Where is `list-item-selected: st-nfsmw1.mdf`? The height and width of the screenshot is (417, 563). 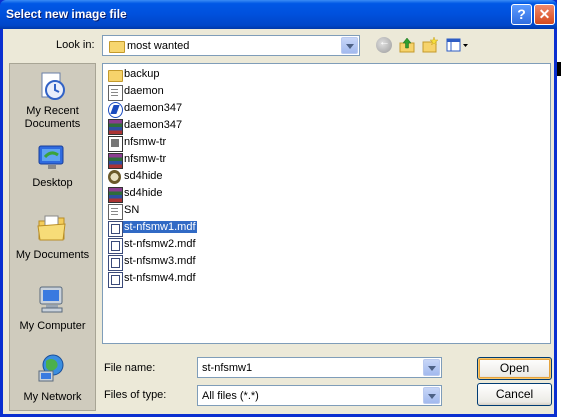 list-item-selected: st-nfsmw1.mdf is located at coordinates (181, 228).